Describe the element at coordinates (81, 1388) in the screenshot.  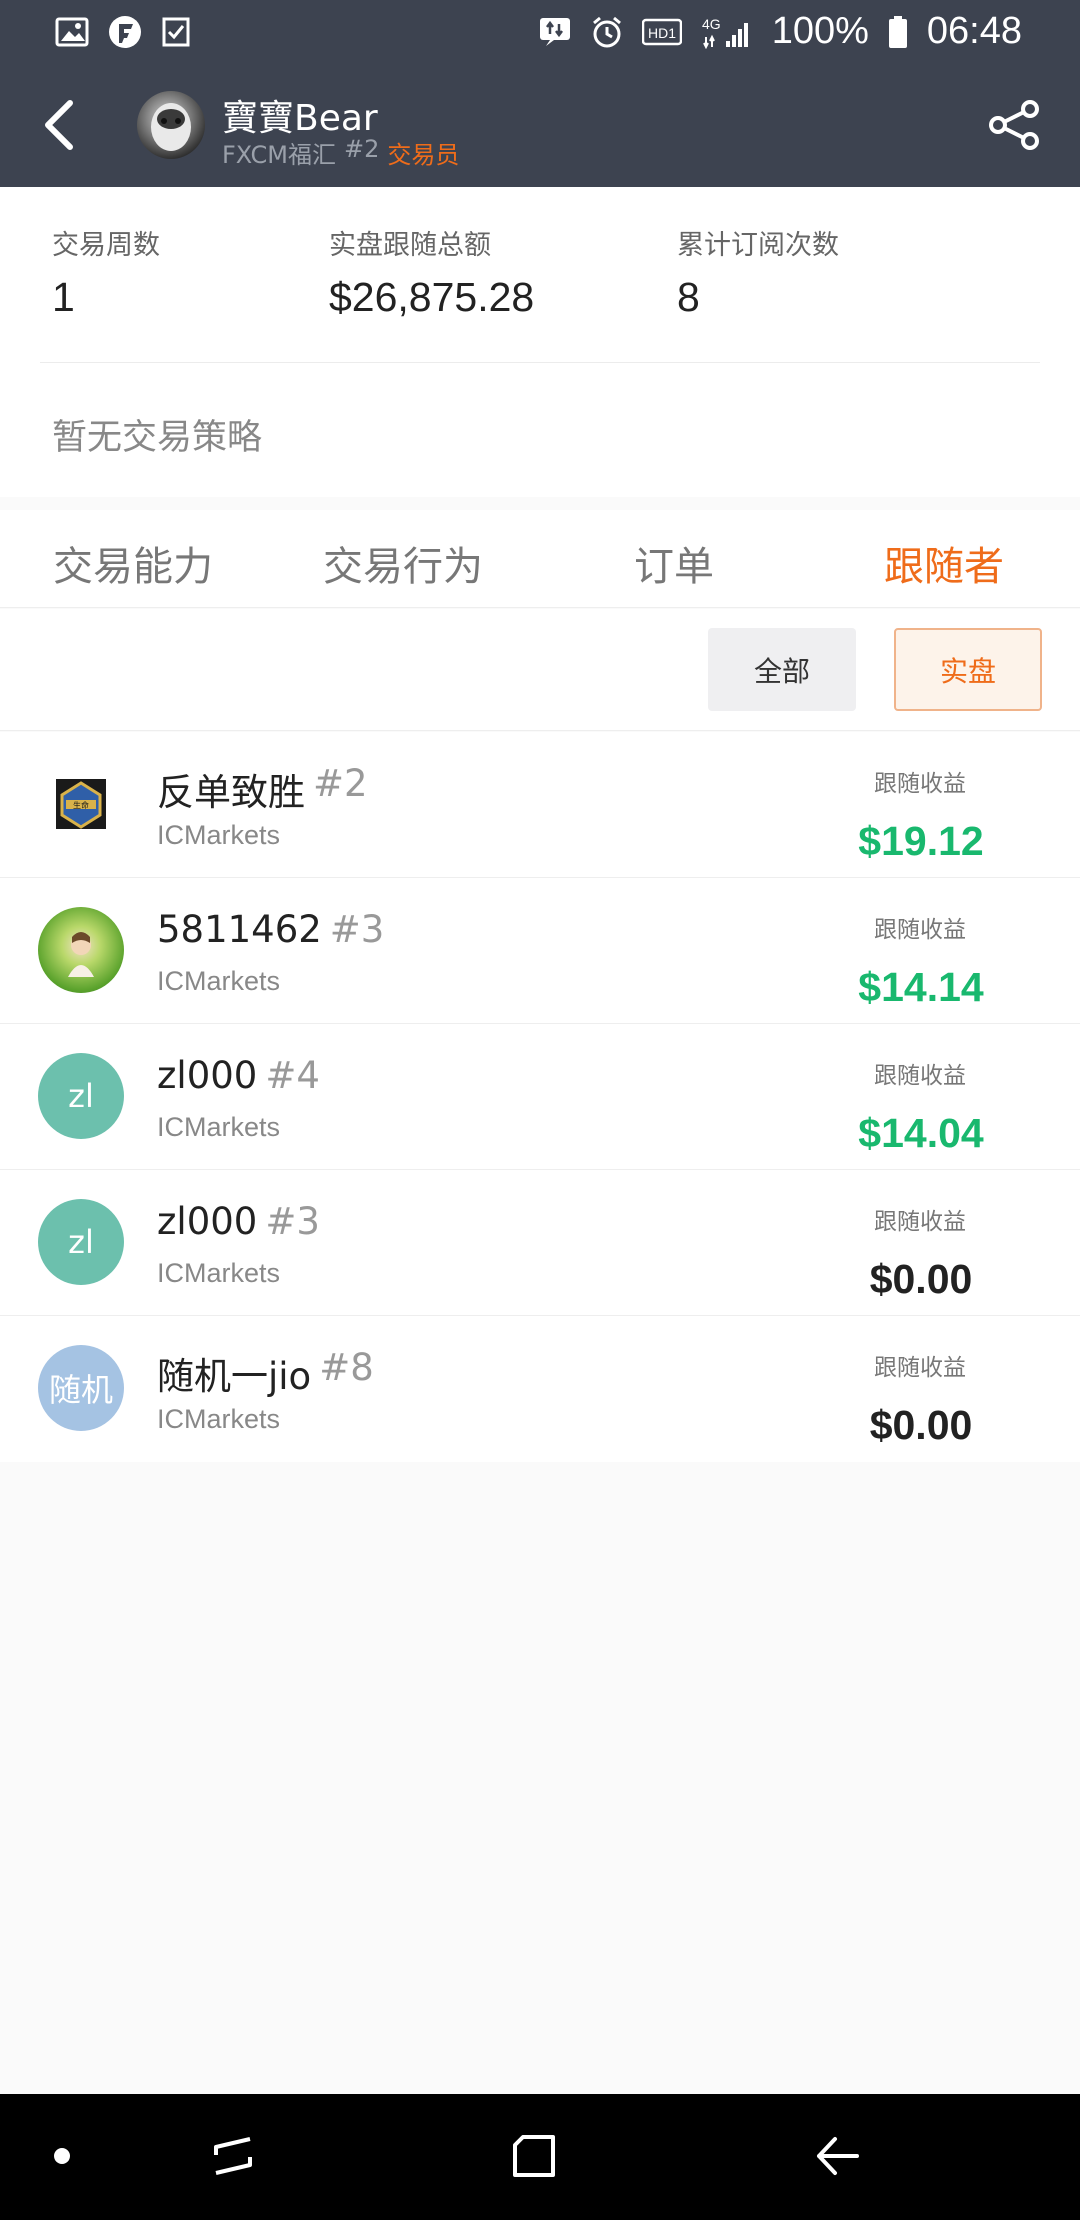
I see `follower-avatar: 随机` at that location.